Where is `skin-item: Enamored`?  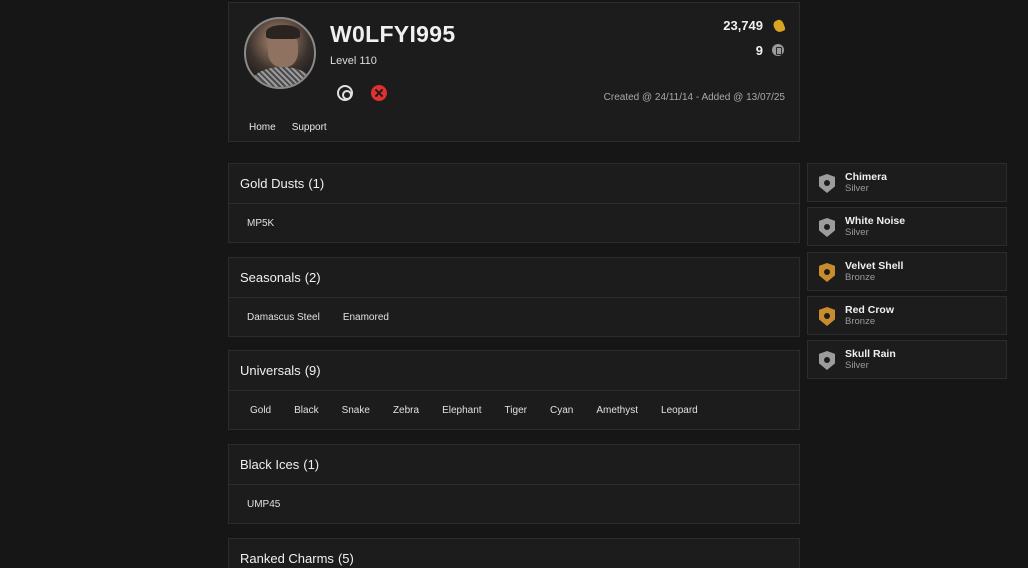
skin-item: Enamored is located at coordinates (366, 317).